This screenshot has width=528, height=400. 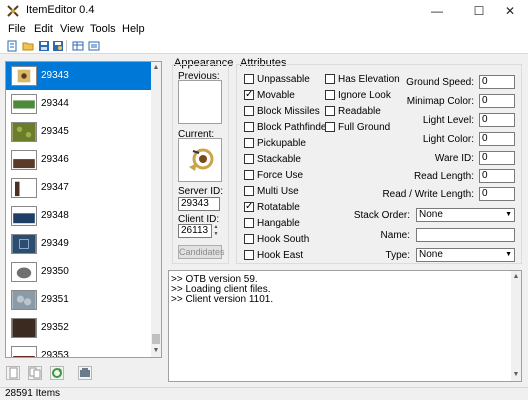 What do you see at coordinates (249, 143) in the screenshot?
I see `pickupable-checkbox` at bounding box center [249, 143].